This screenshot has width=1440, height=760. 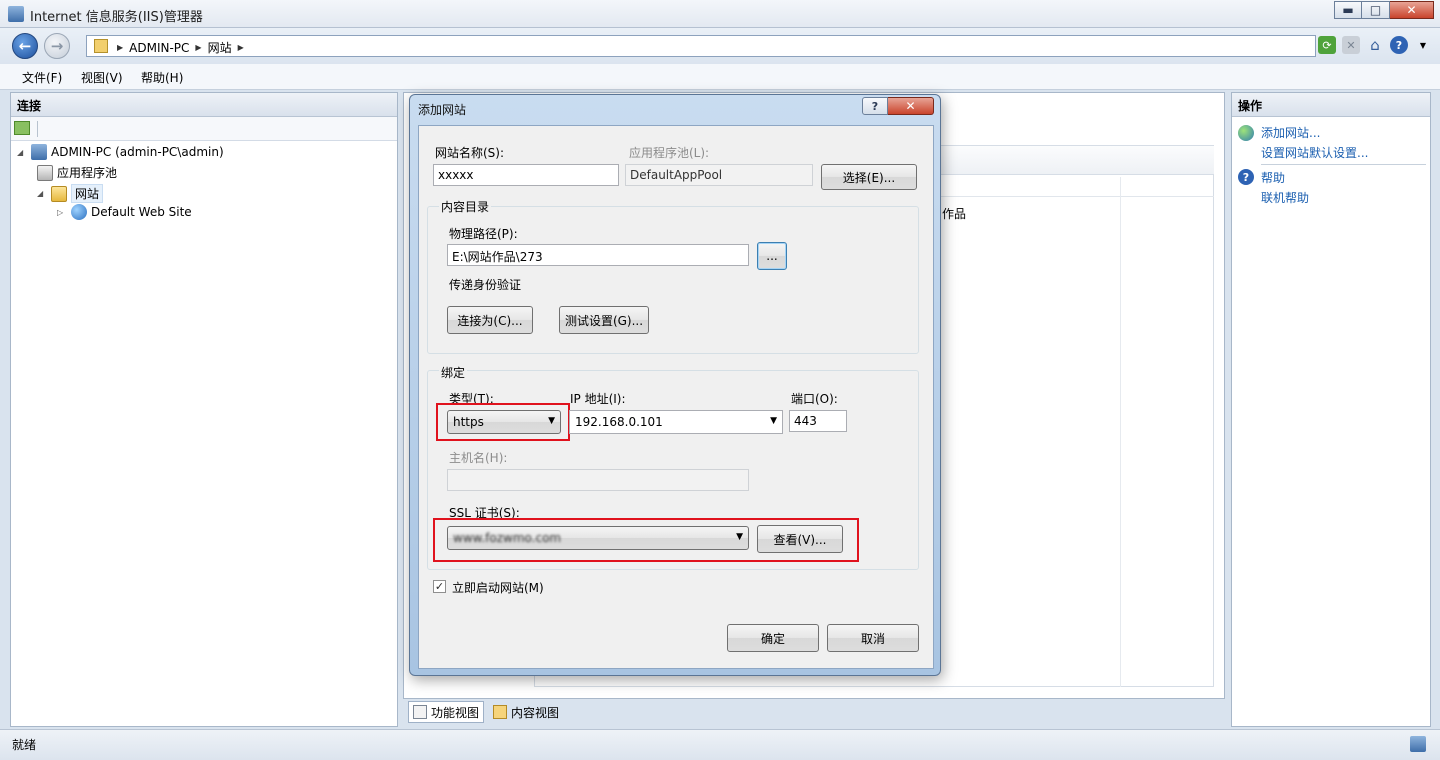 What do you see at coordinates (102, 77) in the screenshot?
I see `menu-view: 视图(V)` at bounding box center [102, 77].